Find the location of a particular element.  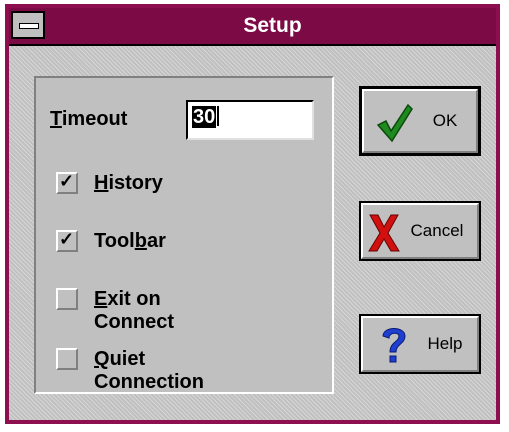

history-checkbox: ✓ is located at coordinates (67, 182).